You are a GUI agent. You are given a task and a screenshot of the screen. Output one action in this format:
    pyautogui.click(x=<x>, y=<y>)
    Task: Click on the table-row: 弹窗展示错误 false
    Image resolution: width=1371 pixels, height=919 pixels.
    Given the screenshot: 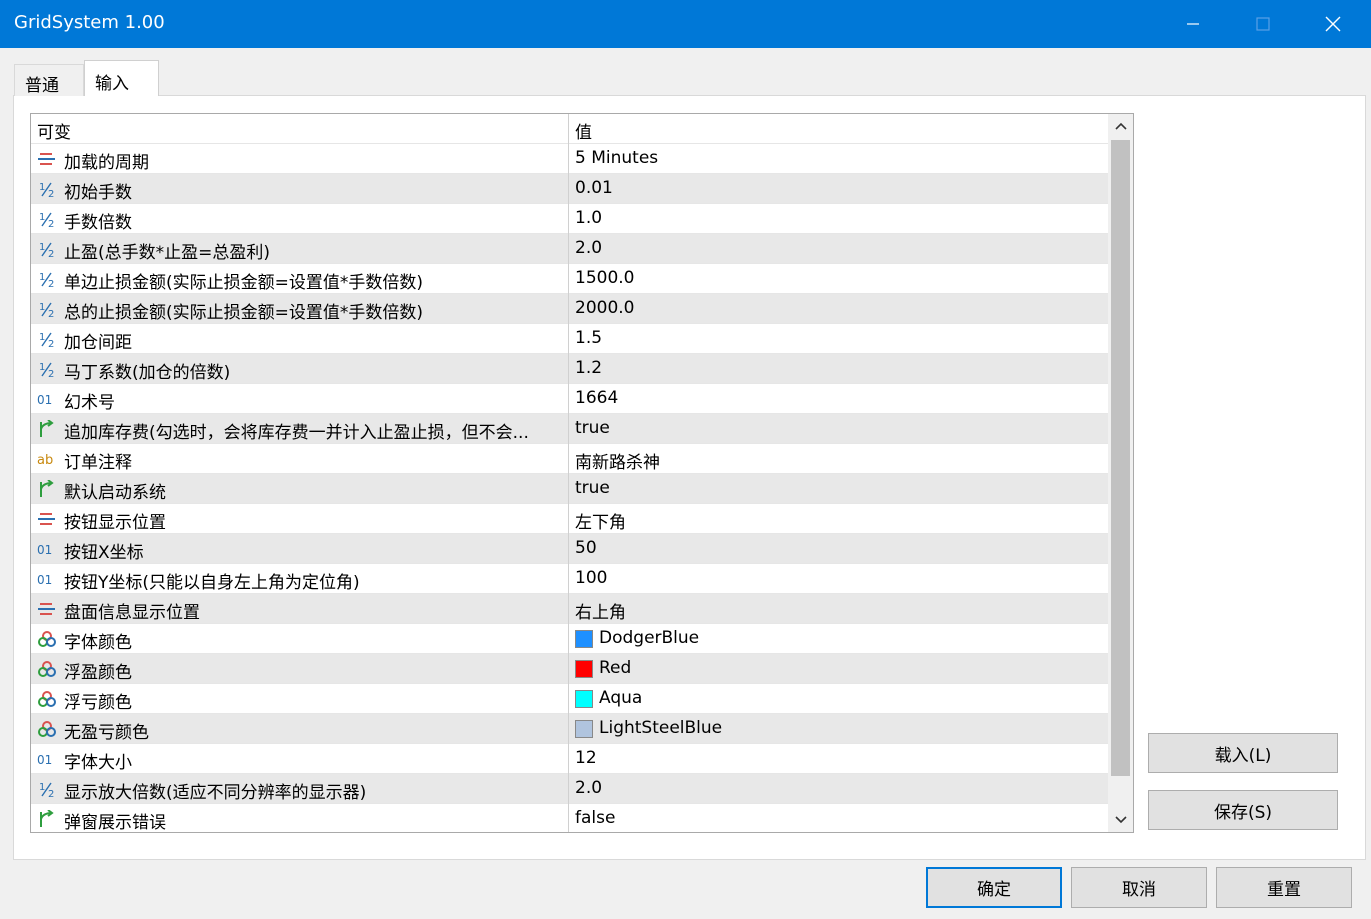 What is the action you would take?
    pyautogui.click(x=569, y=818)
    